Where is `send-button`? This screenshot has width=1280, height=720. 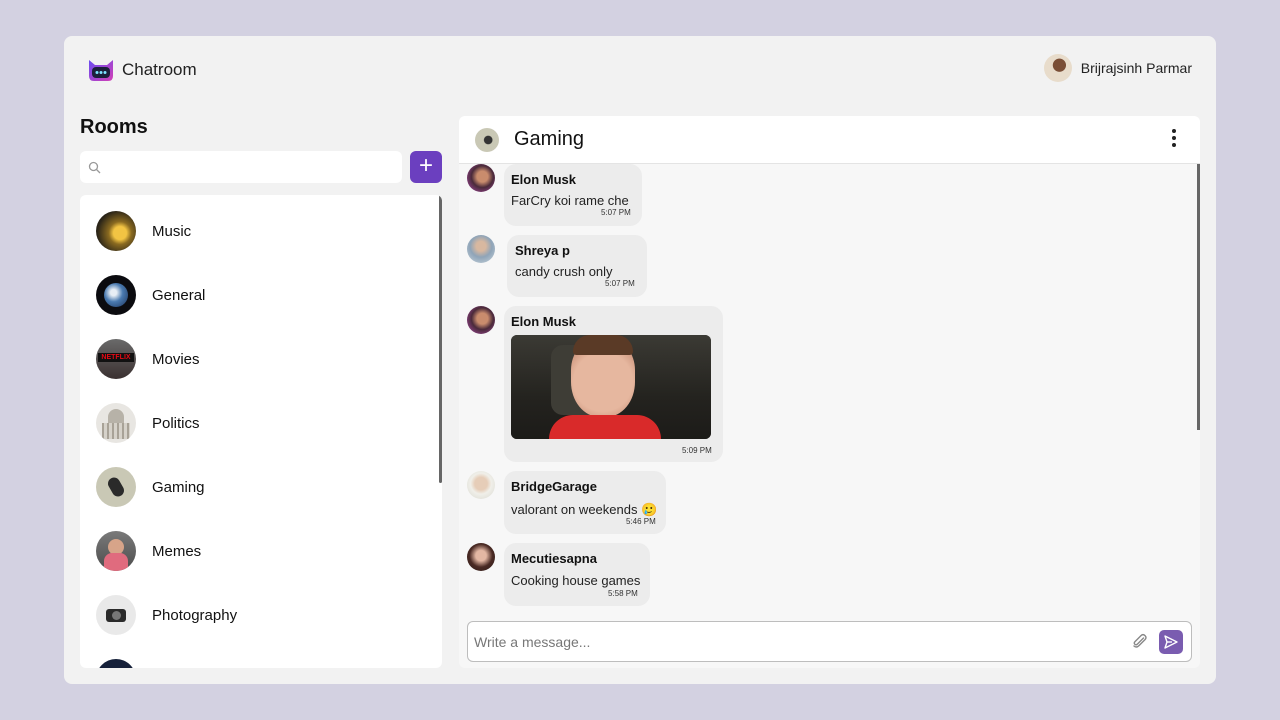
send-button is located at coordinates (1171, 642).